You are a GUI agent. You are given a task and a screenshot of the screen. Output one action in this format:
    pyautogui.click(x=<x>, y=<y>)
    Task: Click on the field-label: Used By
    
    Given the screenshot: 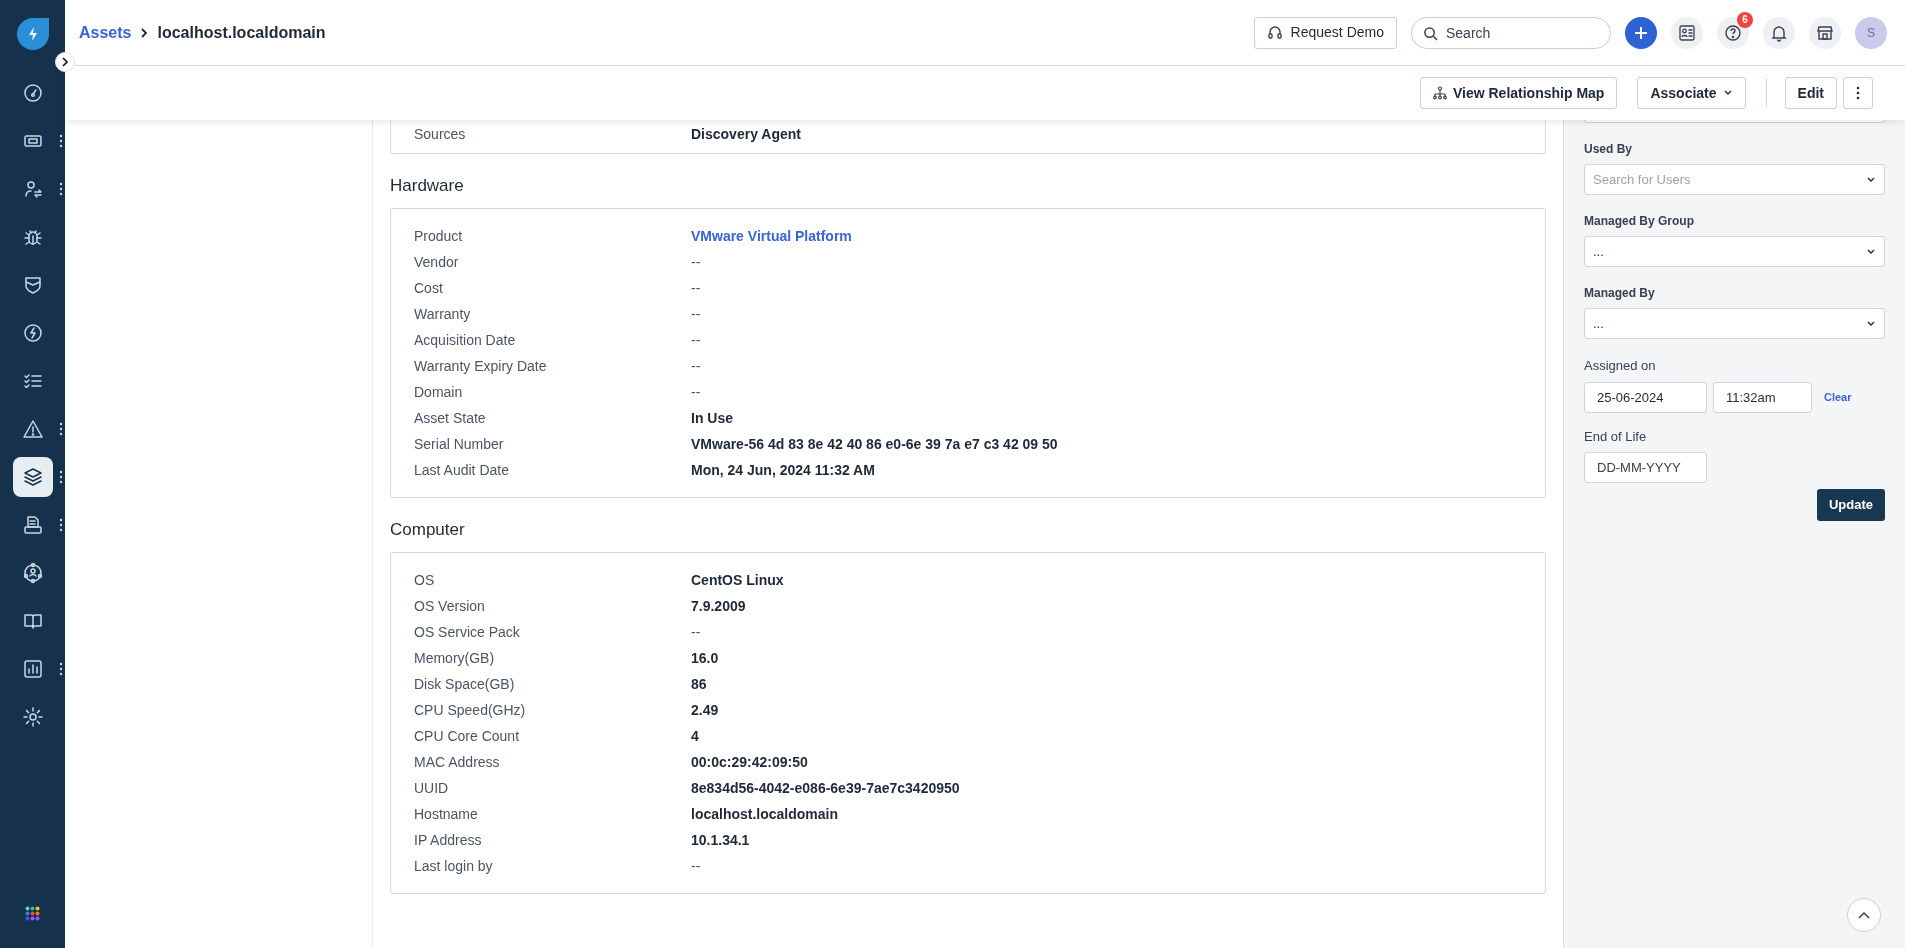 What is the action you would take?
    pyautogui.click(x=1609, y=149)
    